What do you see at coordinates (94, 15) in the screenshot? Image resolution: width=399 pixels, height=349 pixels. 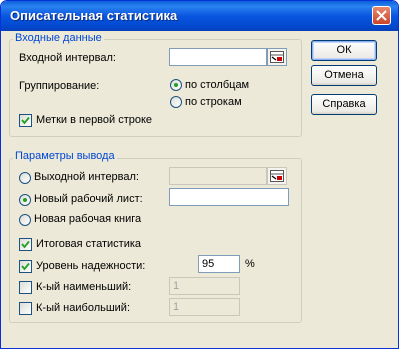 I see `dialog-title: Описательная статистика` at bounding box center [94, 15].